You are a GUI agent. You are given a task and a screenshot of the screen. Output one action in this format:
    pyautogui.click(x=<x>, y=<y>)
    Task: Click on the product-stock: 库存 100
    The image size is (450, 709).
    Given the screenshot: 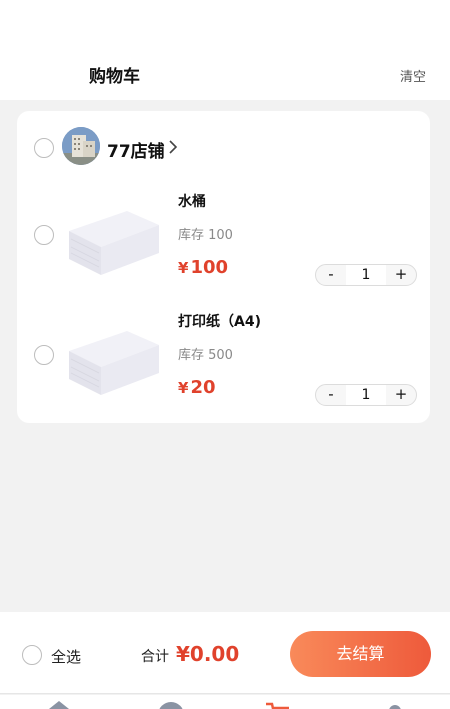 What is the action you would take?
    pyautogui.click(x=205, y=235)
    